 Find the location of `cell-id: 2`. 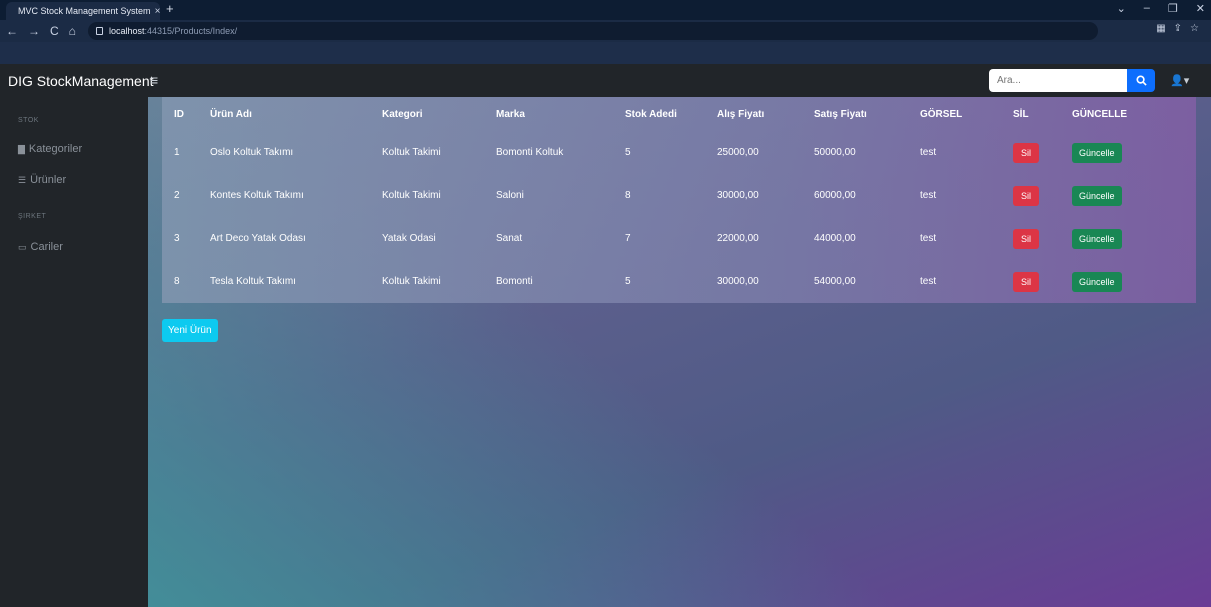

cell-id: 2 is located at coordinates (177, 195).